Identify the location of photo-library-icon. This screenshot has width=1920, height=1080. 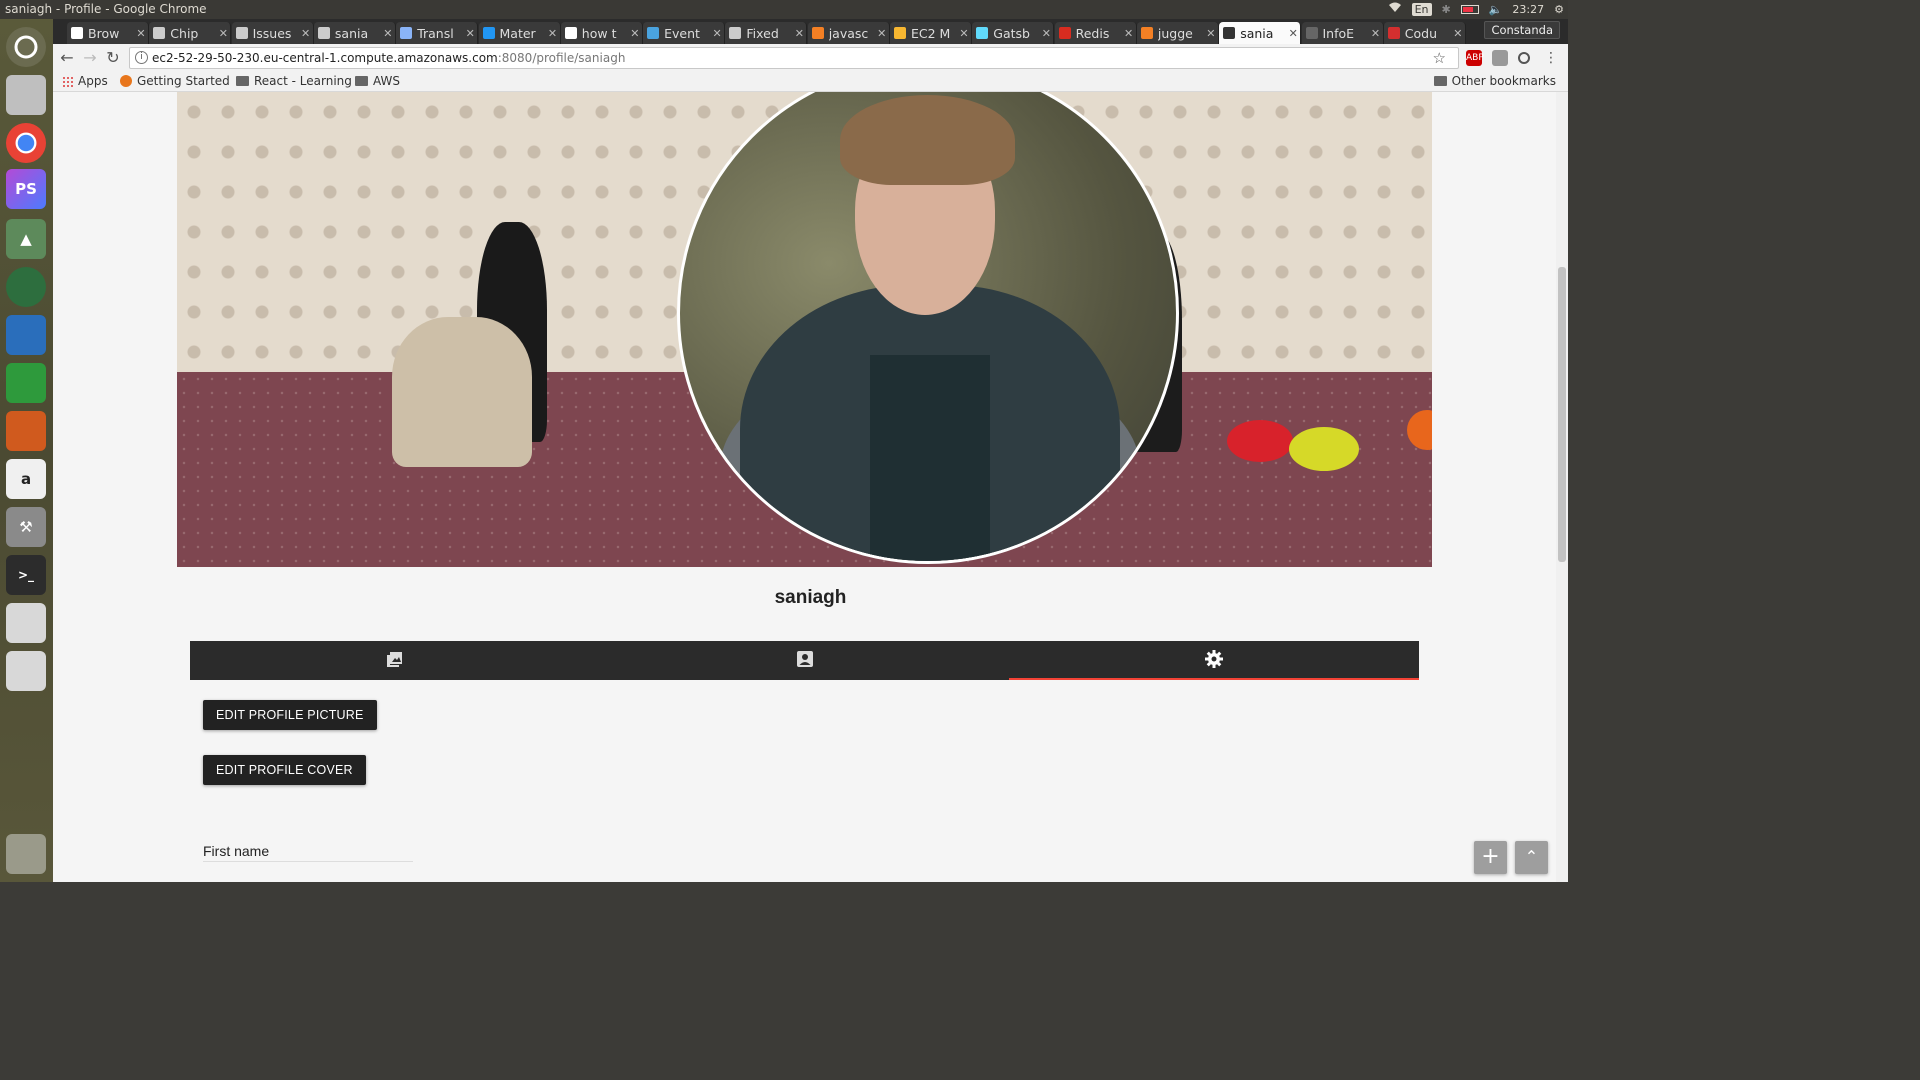
(395, 661).